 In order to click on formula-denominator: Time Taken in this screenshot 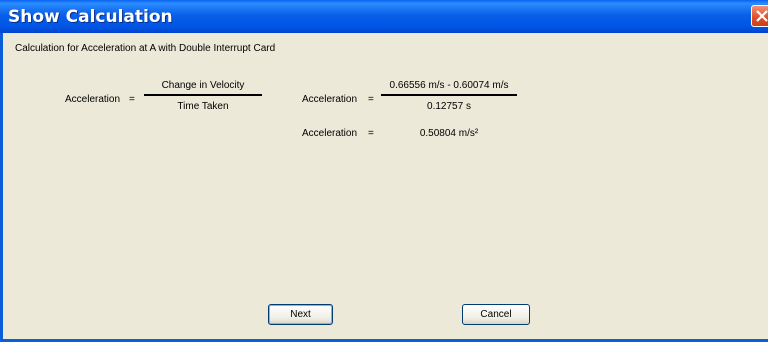, I will do `click(203, 106)`.